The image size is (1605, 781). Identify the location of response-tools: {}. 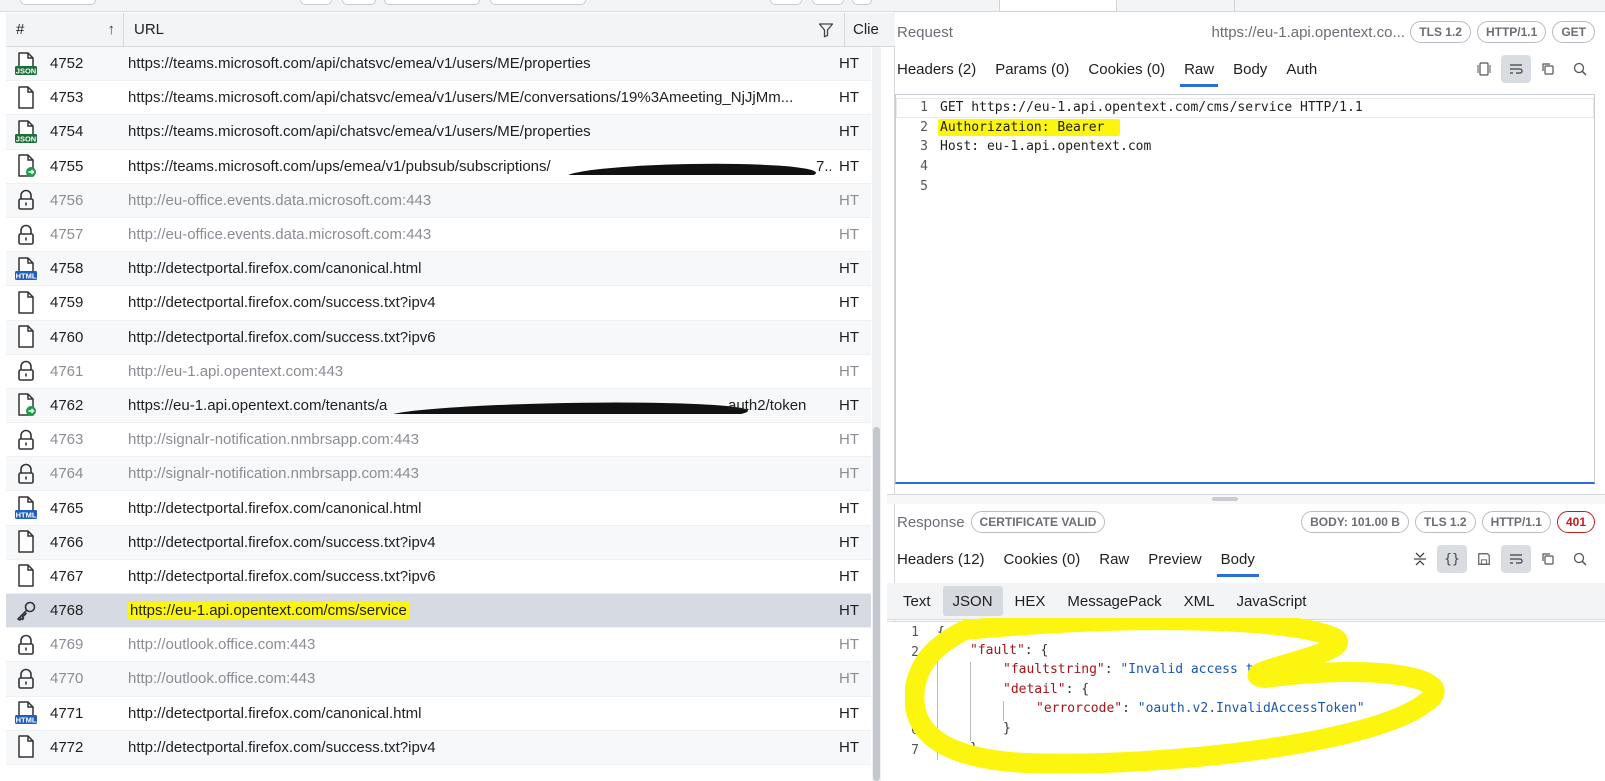
(1499, 559).